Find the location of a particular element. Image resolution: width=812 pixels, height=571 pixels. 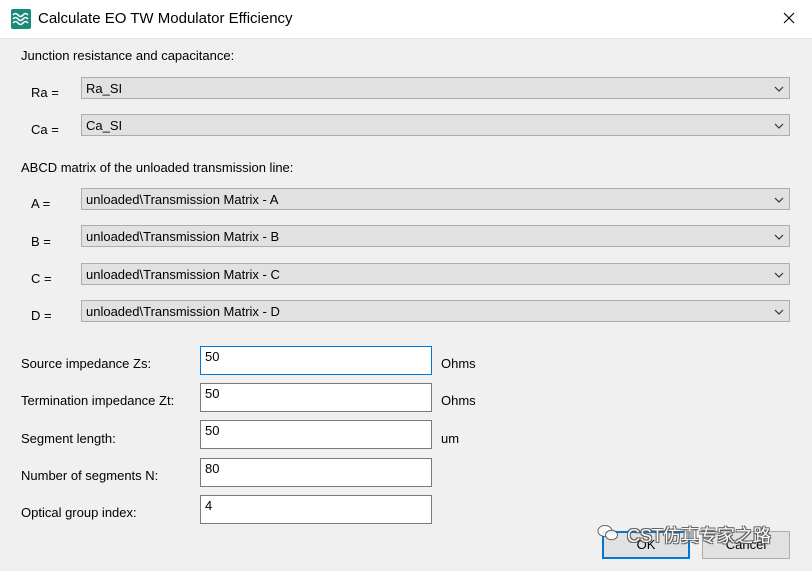

b-label: B = is located at coordinates (41, 241).